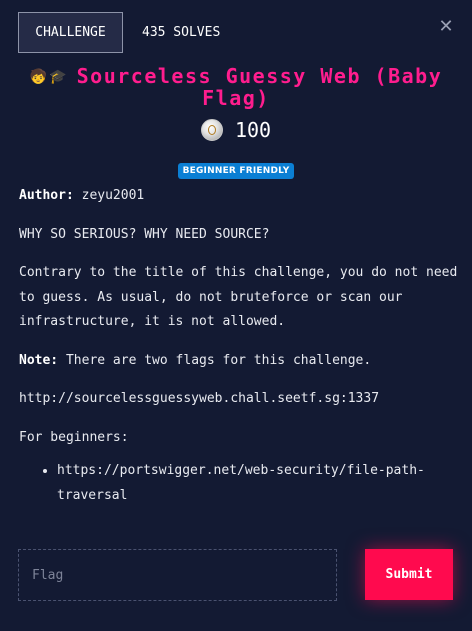 This screenshot has width=472, height=631. What do you see at coordinates (74, 437) in the screenshot?
I see `beginners-label: For beginners:` at bounding box center [74, 437].